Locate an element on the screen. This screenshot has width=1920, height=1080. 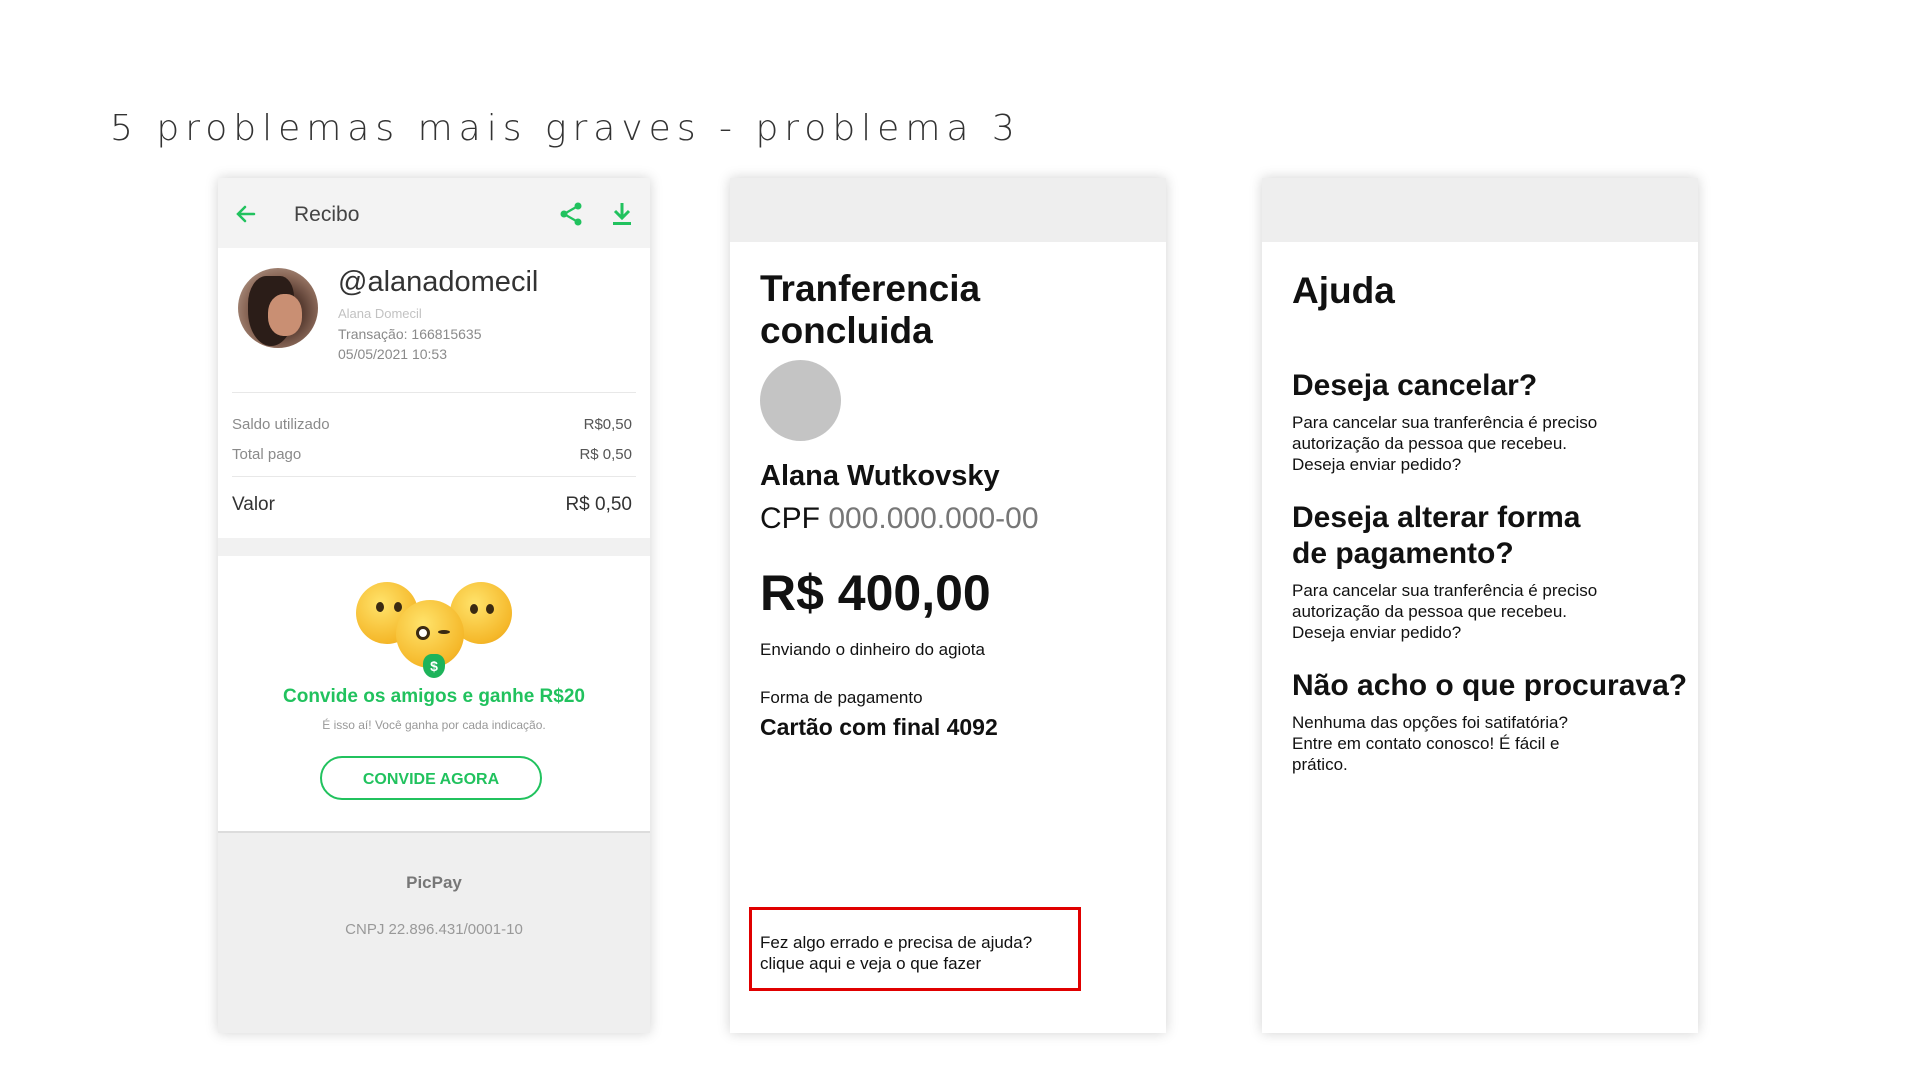
balance-used-label: Saldo utilizado is located at coordinates (281, 424).